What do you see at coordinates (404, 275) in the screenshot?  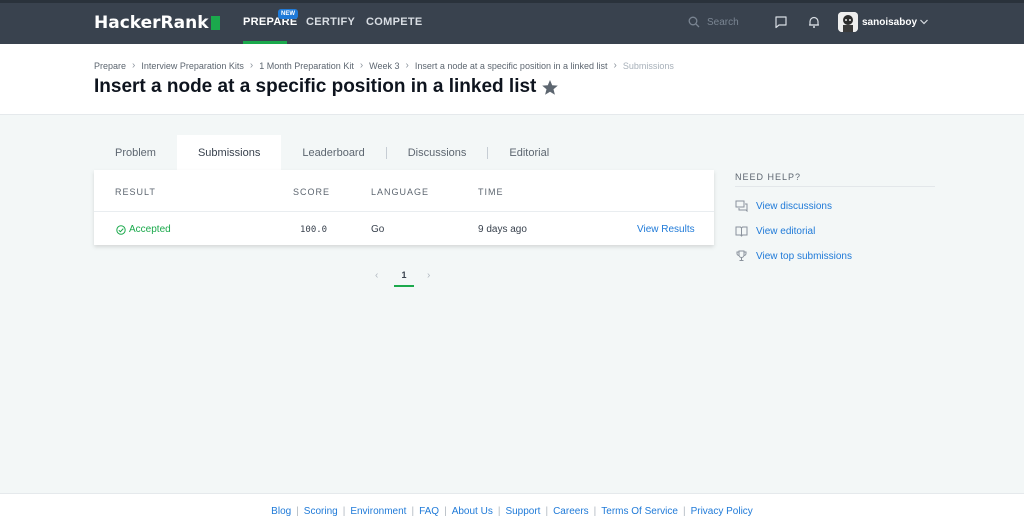 I see `page-number: 1` at bounding box center [404, 275].